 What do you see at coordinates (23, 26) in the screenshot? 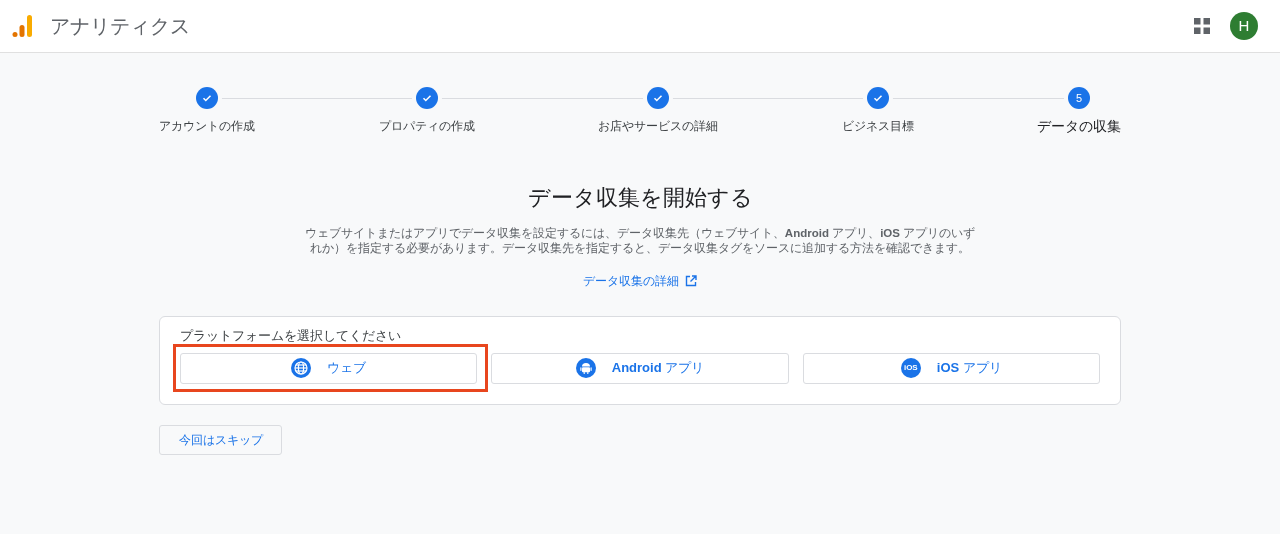
I see `analytics-logo-icon` at bounding box center [23, 26].